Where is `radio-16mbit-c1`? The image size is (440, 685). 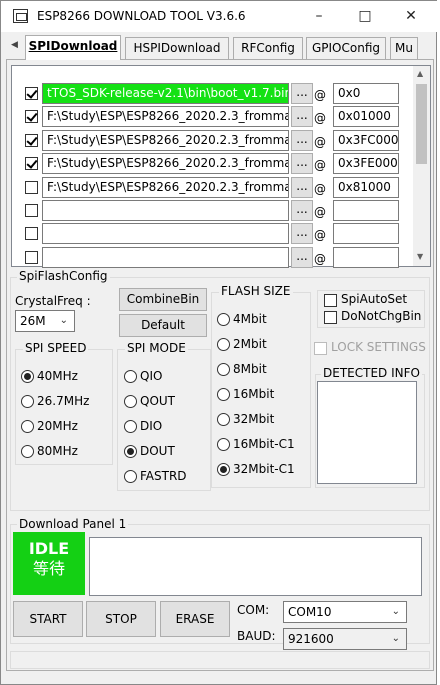 radio-16mbit-c1 is located at coordinates (223, 444).